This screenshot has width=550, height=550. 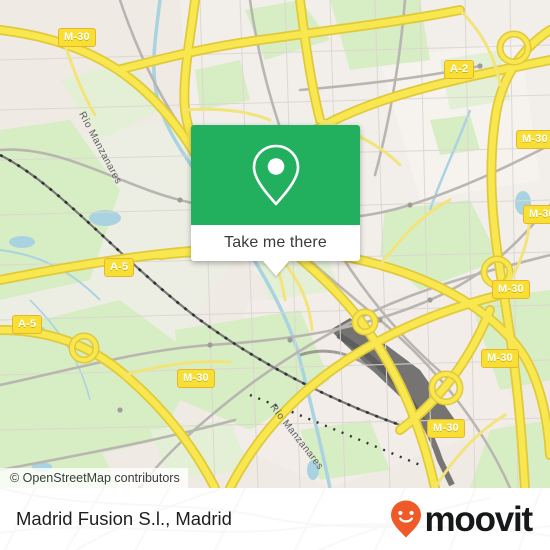 I want to click on take-me-there-button: Take me there, so click(x=275, y=243).